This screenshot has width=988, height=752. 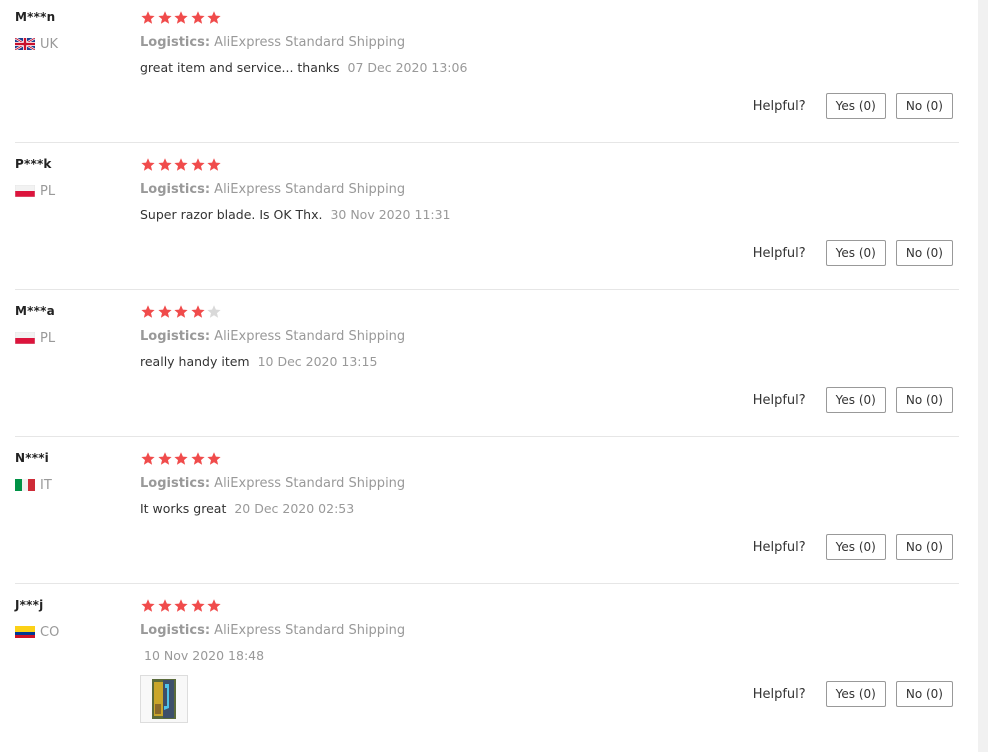 I want to click on comment-text: really handy item, so click(x=195, y=361).